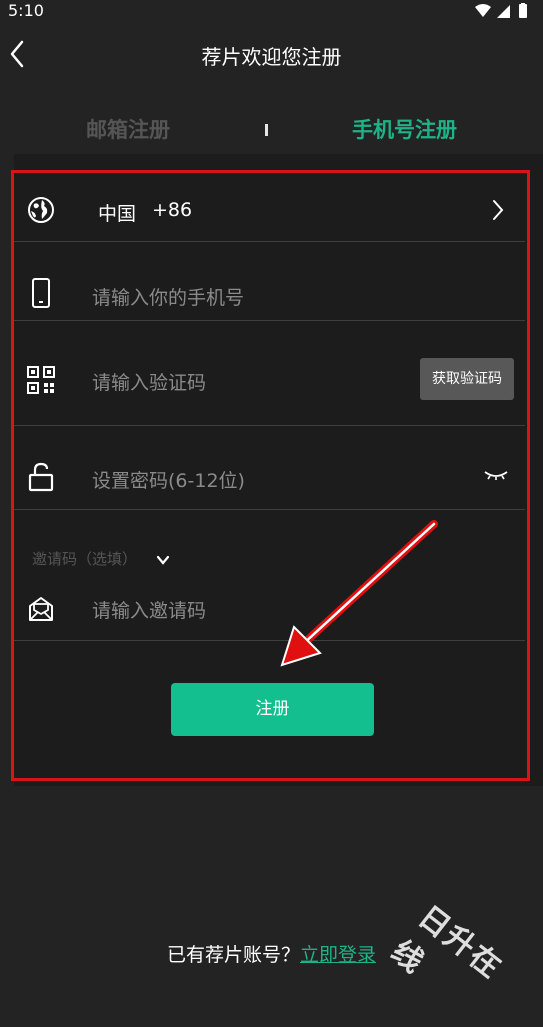 This screenshot has width=543, height=1027. I want to click on top-bar: 荐片欢迎您注册, so click(271, 54).